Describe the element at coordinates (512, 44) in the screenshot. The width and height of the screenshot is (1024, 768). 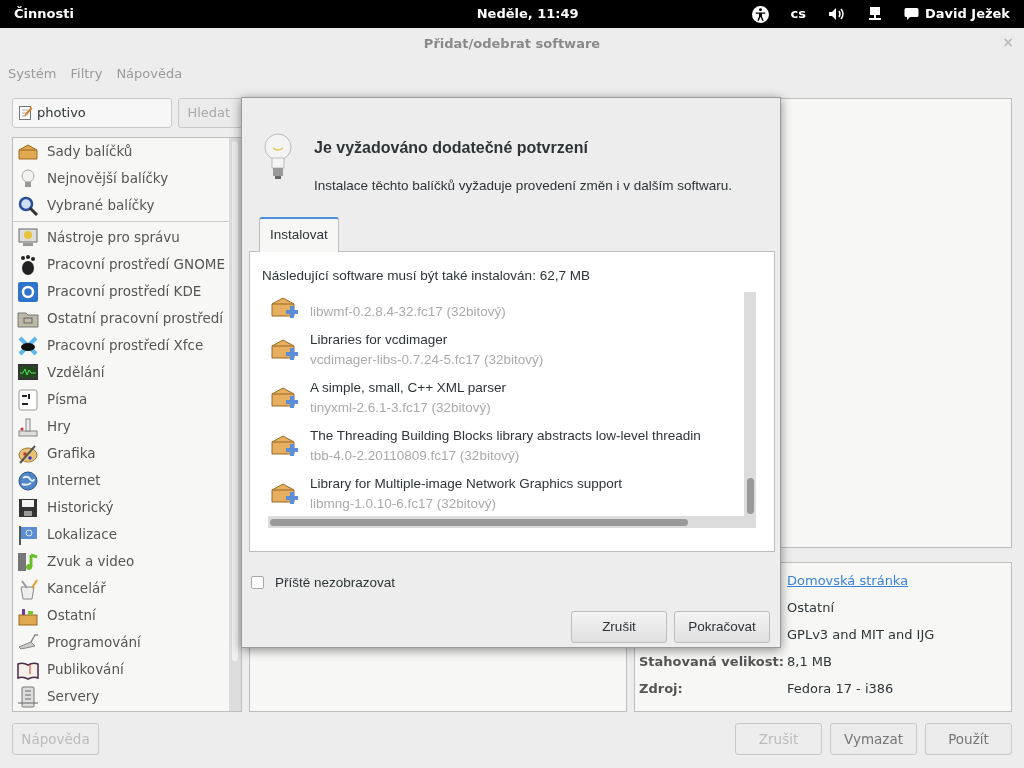
I see `window-title: Přidat/odebrat software` at that location.